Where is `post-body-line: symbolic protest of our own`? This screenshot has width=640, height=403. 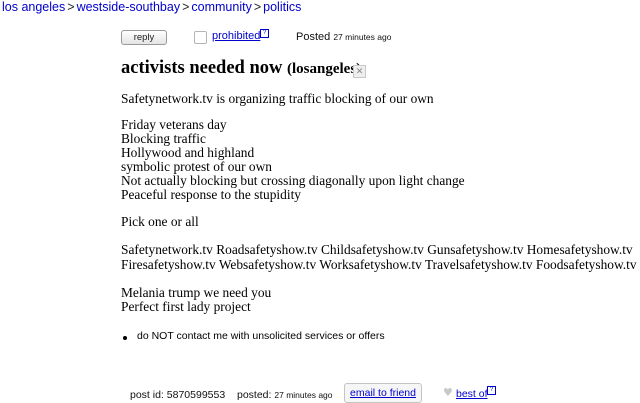 post-body-line: symbolic protest of our own is located at coordinates (196, 166).